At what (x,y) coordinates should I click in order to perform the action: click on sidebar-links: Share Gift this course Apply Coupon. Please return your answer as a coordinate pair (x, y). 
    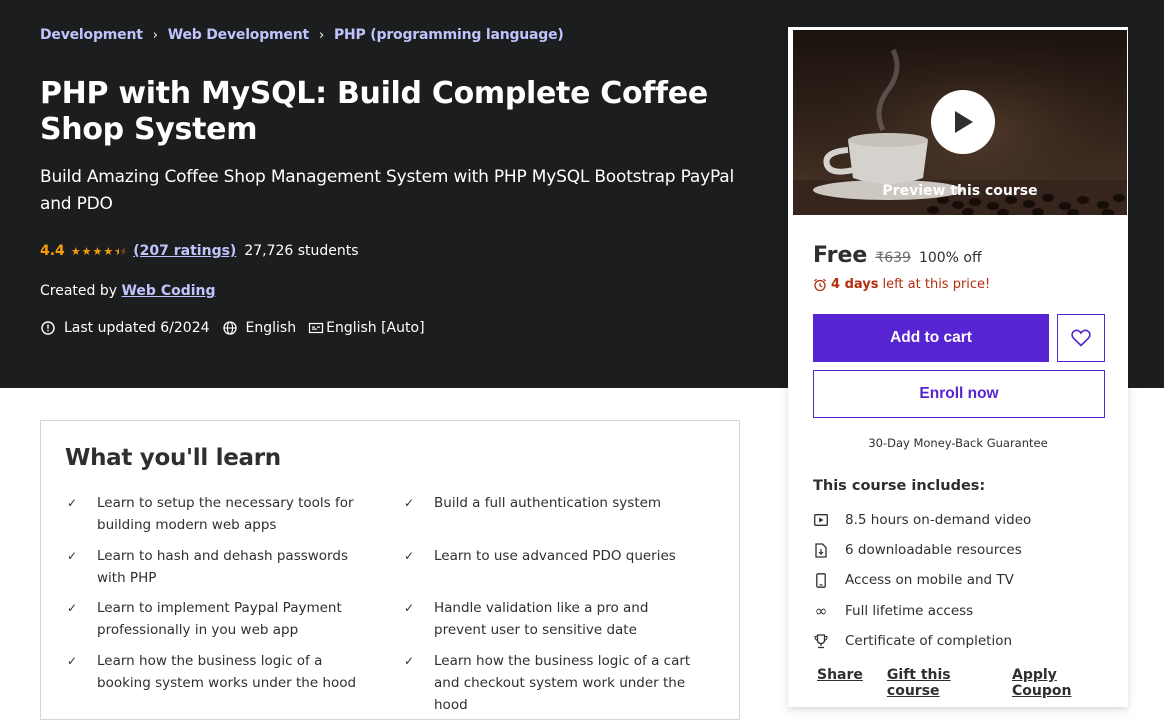
    Looking at the image, I should click on (972, 683).